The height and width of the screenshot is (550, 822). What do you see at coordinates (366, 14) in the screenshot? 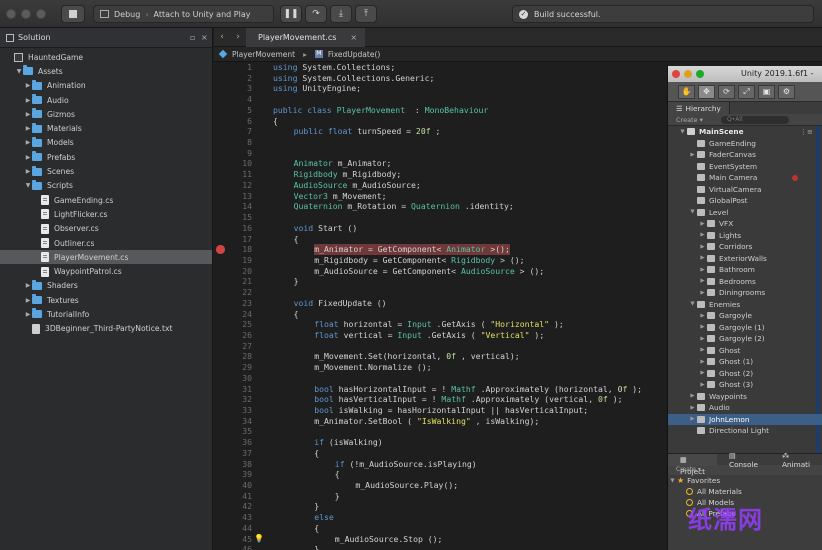
I see `step-out-button: ⤒` at bounding box center [366, 14].